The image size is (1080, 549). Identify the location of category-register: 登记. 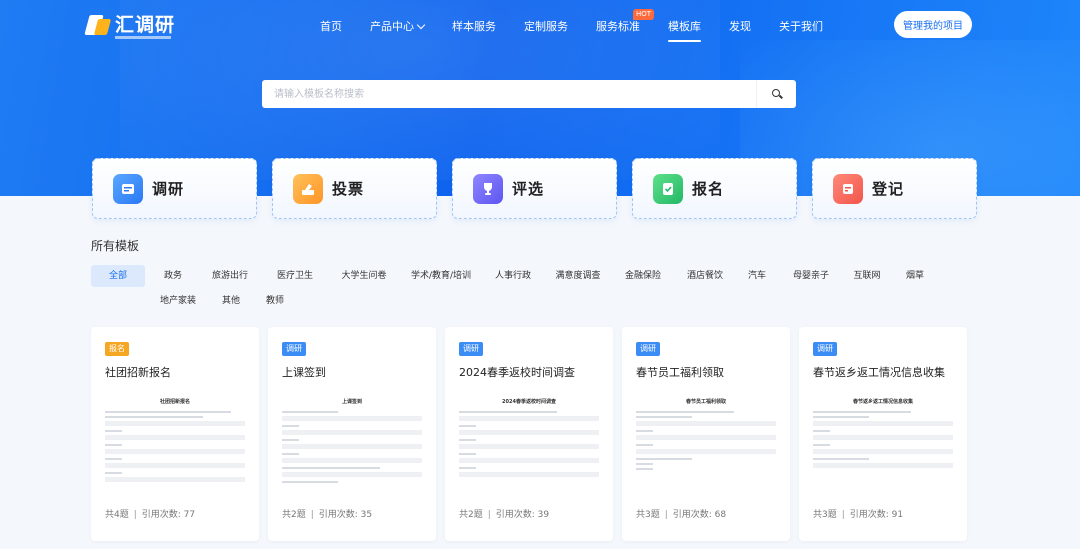
(894, 188).